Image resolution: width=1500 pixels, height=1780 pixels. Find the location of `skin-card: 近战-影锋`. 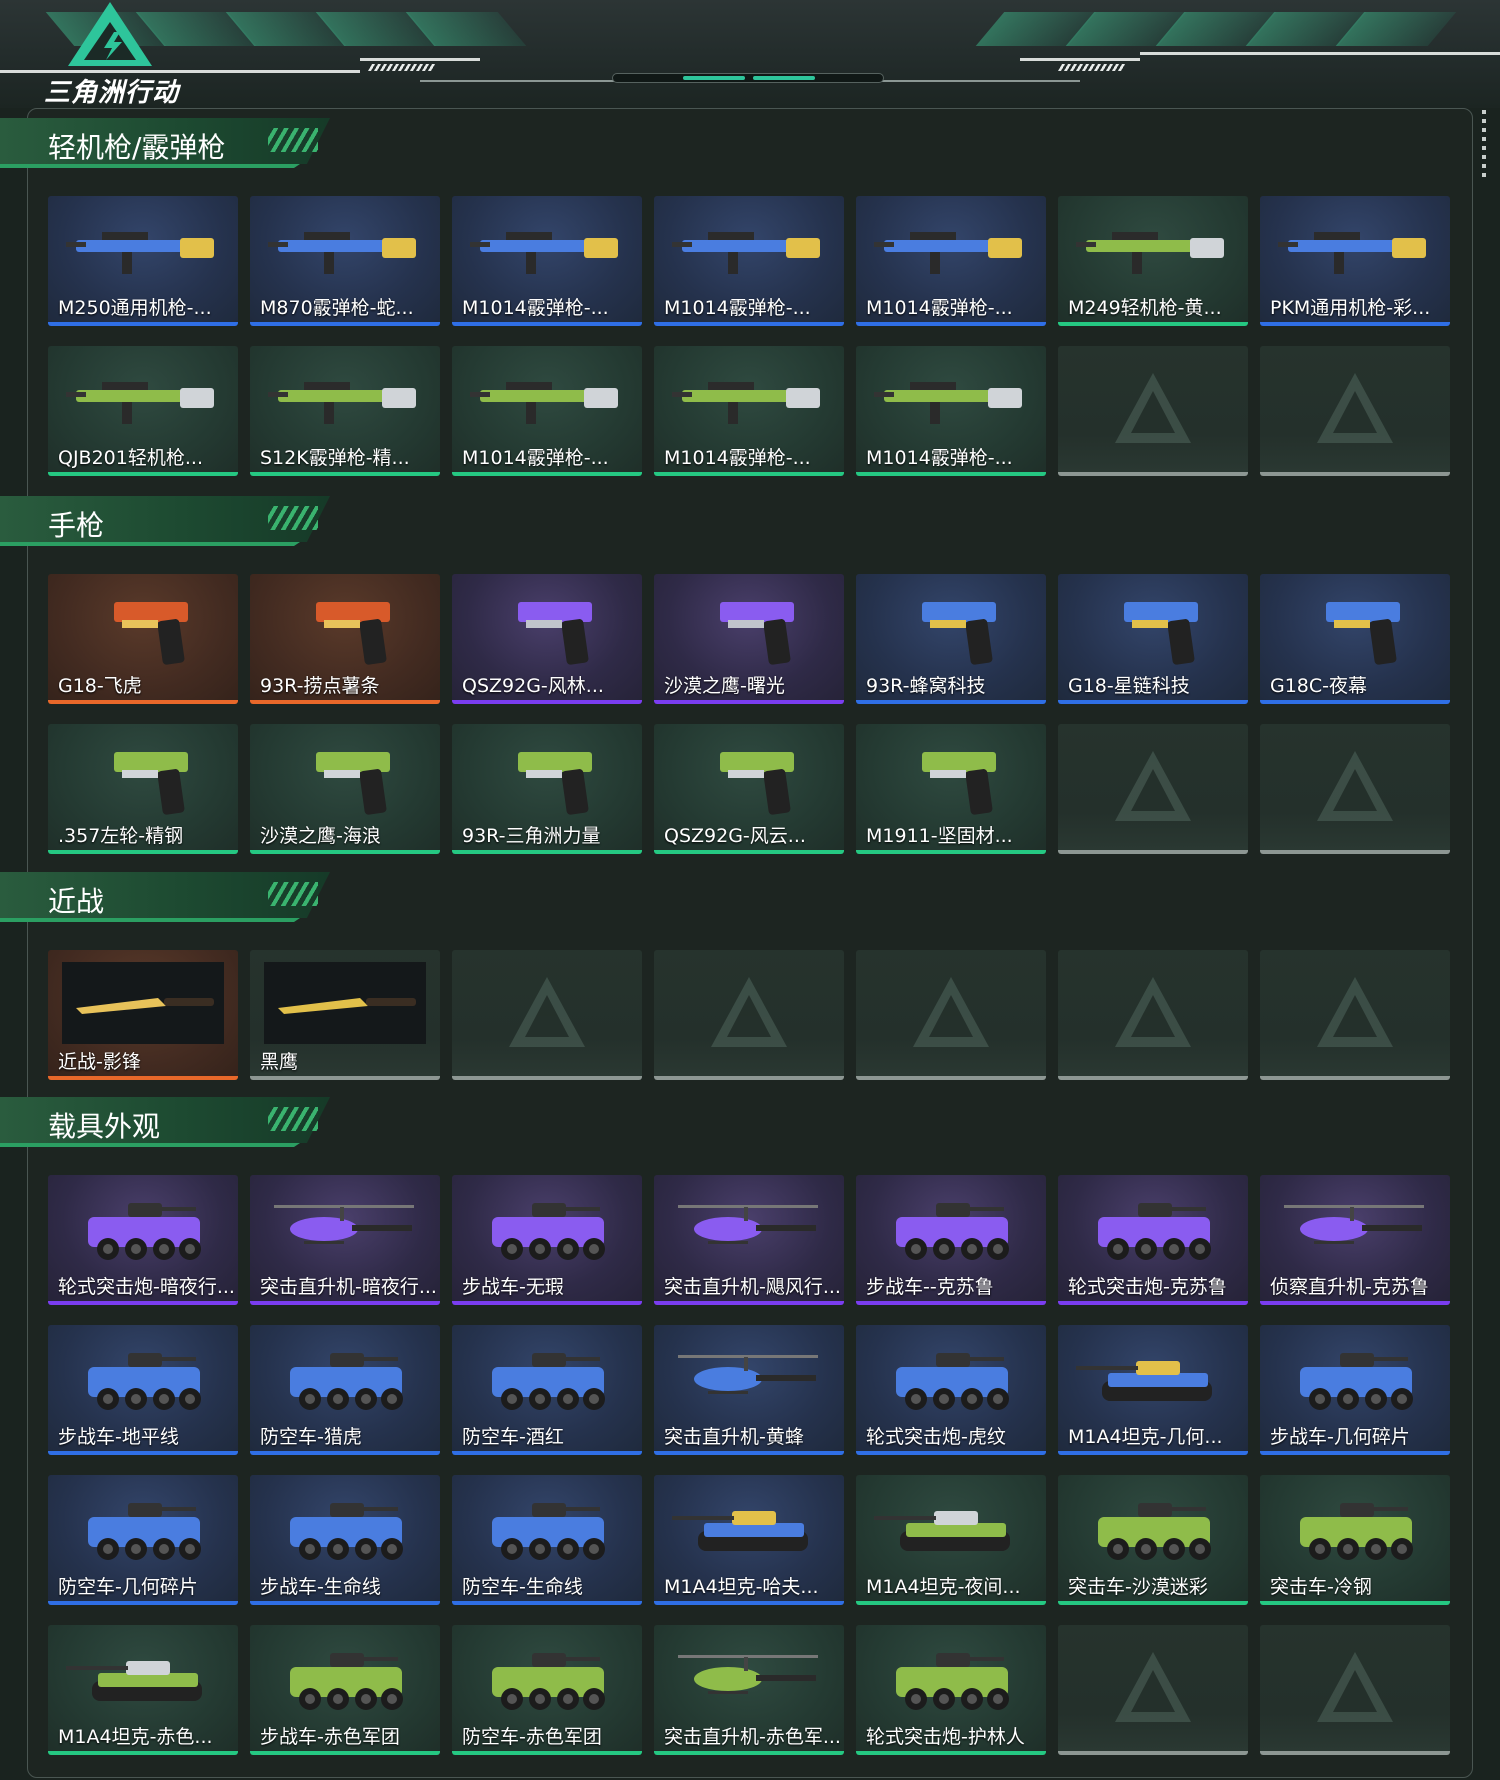

skin-card: 近战-影锋 is located at coordinates (143, 1015).